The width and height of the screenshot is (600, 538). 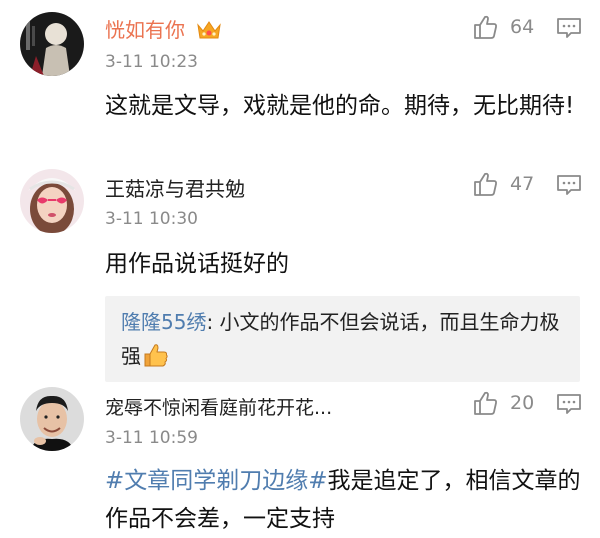 I want to click on username: 王菇凉与君共勉, so click(x=175, y=189).